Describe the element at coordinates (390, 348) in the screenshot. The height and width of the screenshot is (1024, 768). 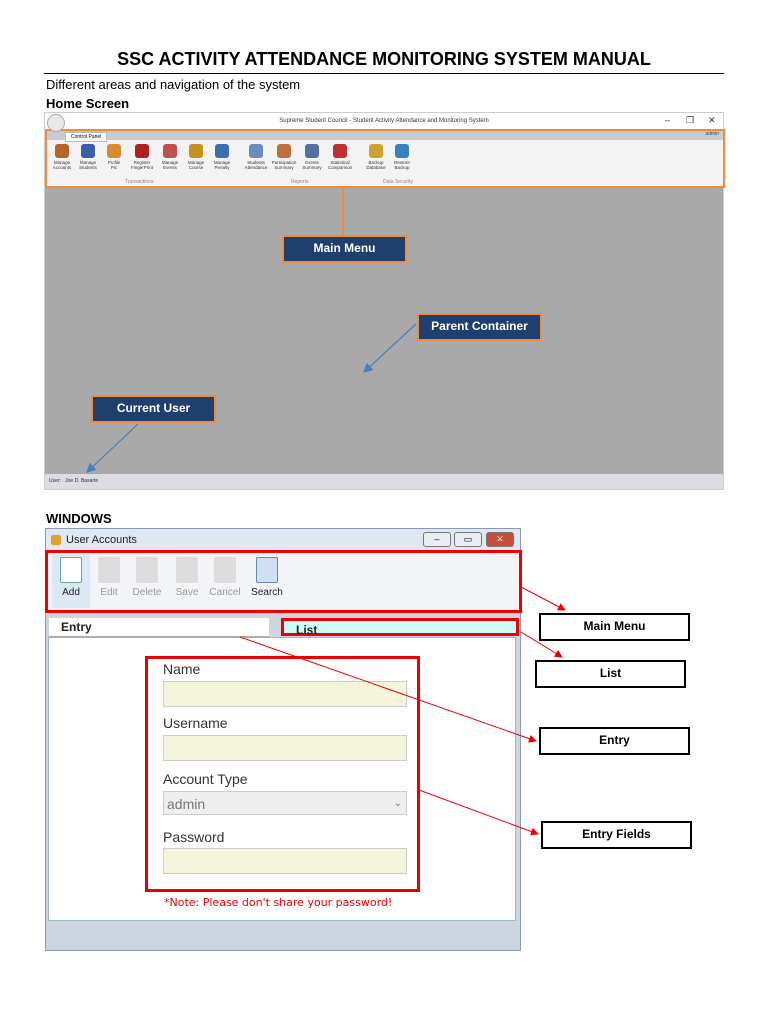
I see `parent-container-arrow` at that location.